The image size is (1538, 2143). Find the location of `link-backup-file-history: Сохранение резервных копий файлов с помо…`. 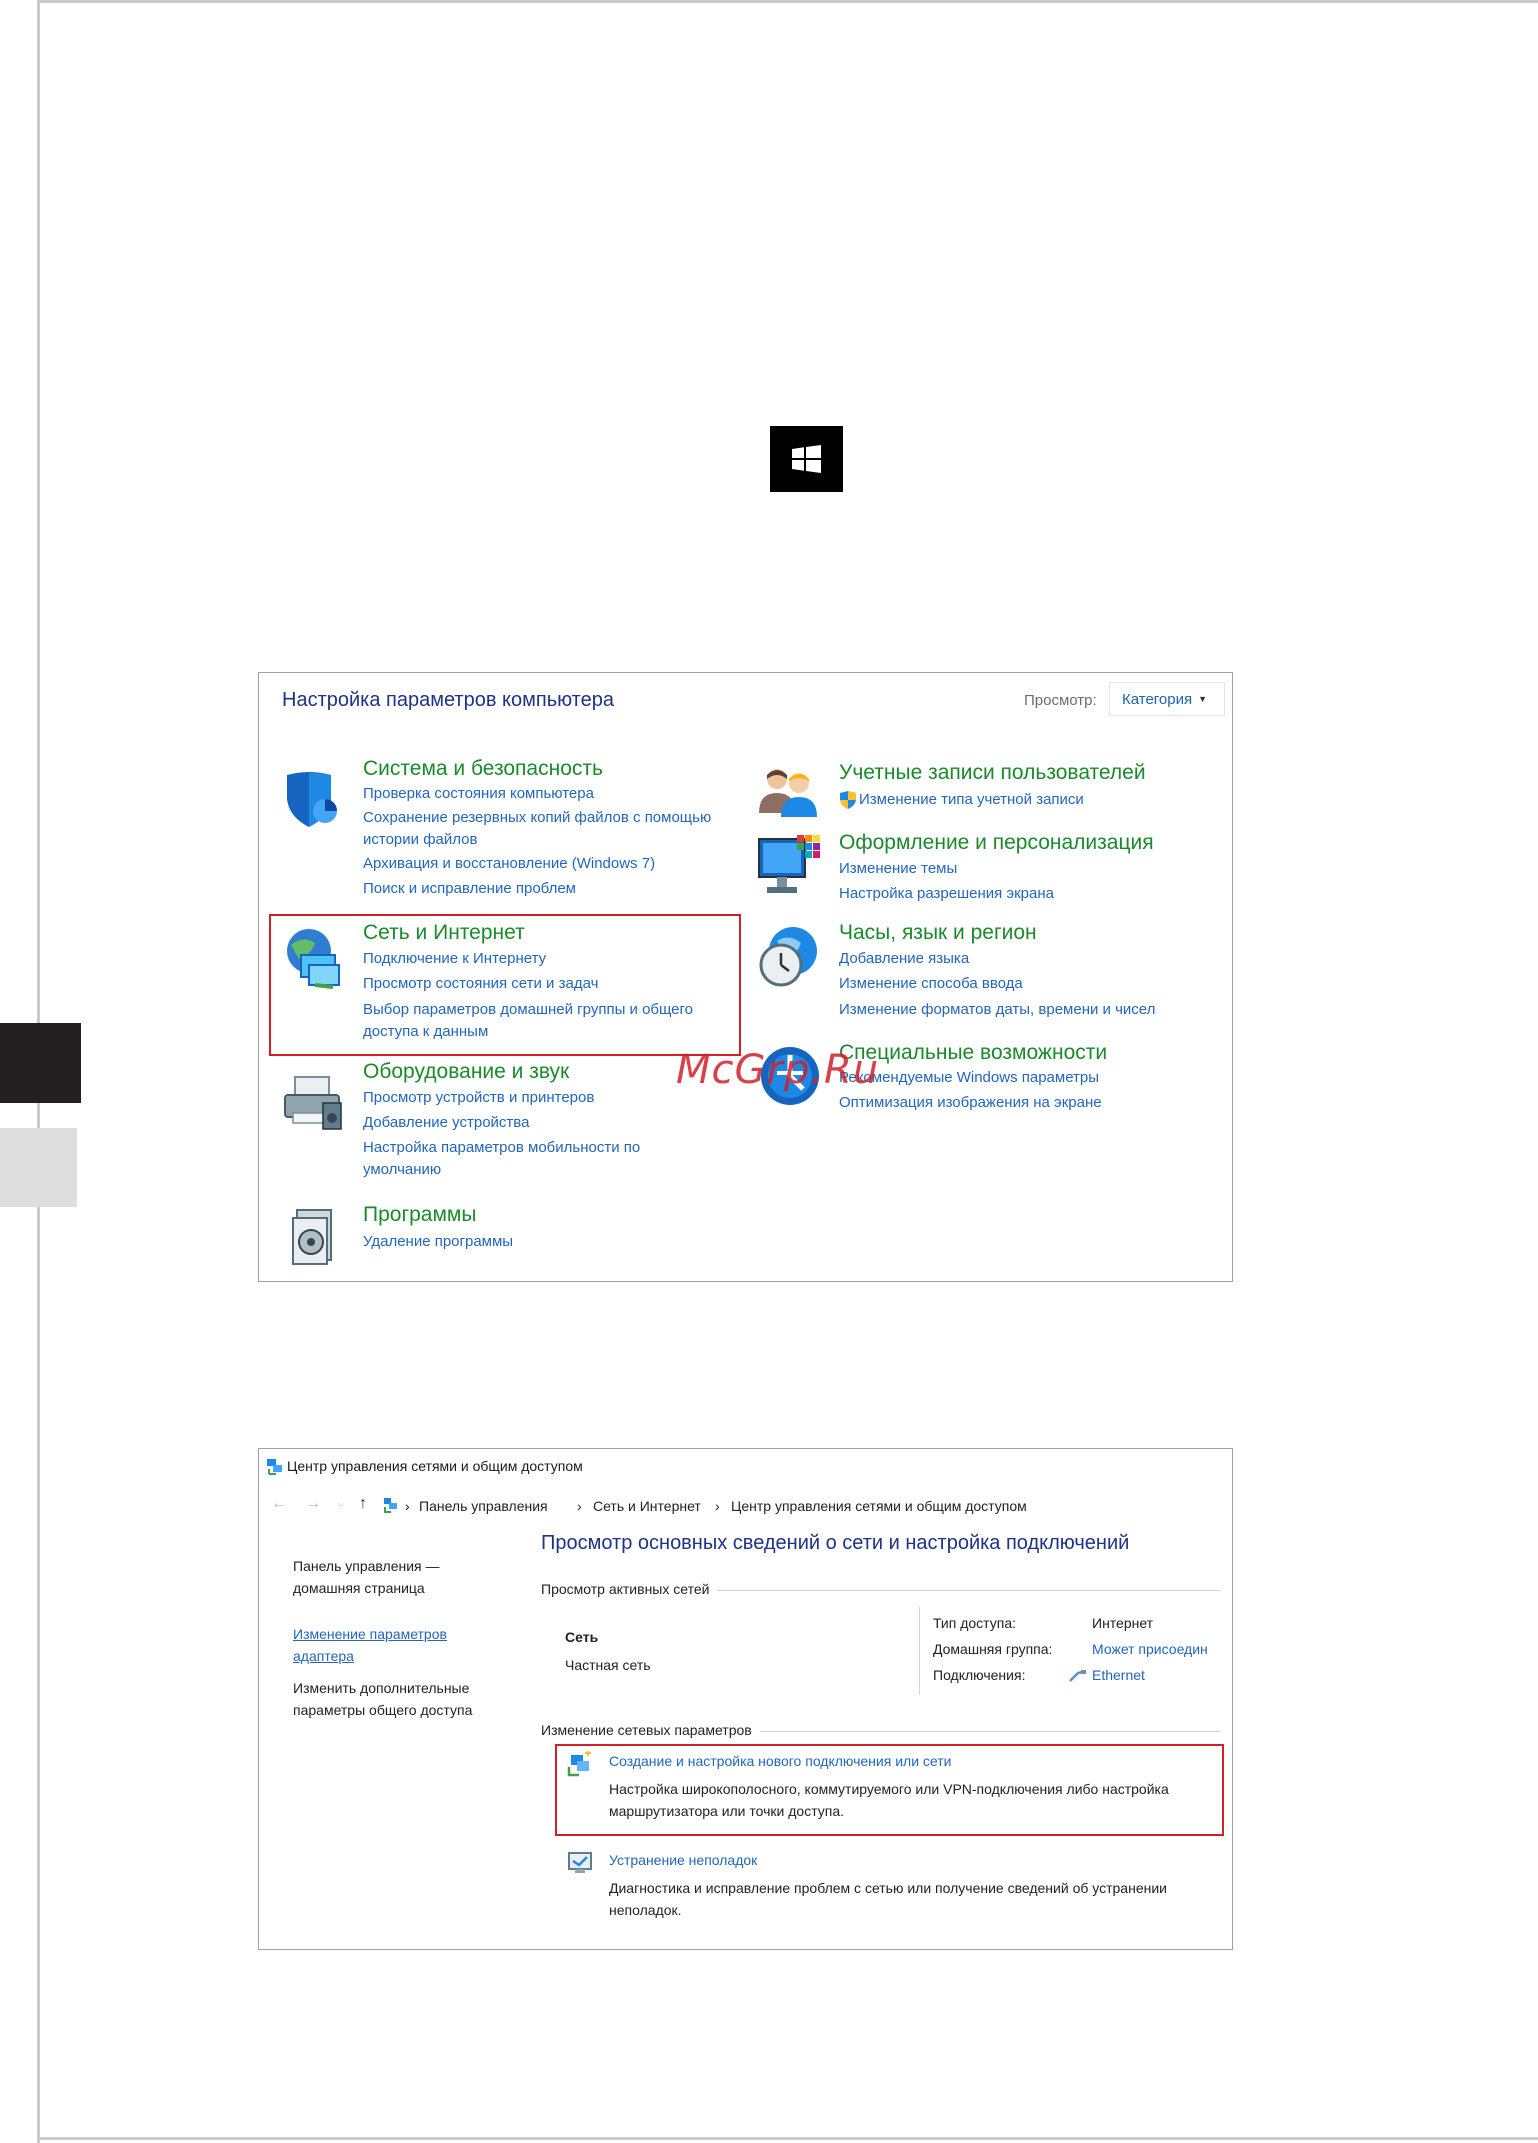

link-backup-file-history: Сохранение резервных копий файлов с помо… is located at coordinates (537, 818).